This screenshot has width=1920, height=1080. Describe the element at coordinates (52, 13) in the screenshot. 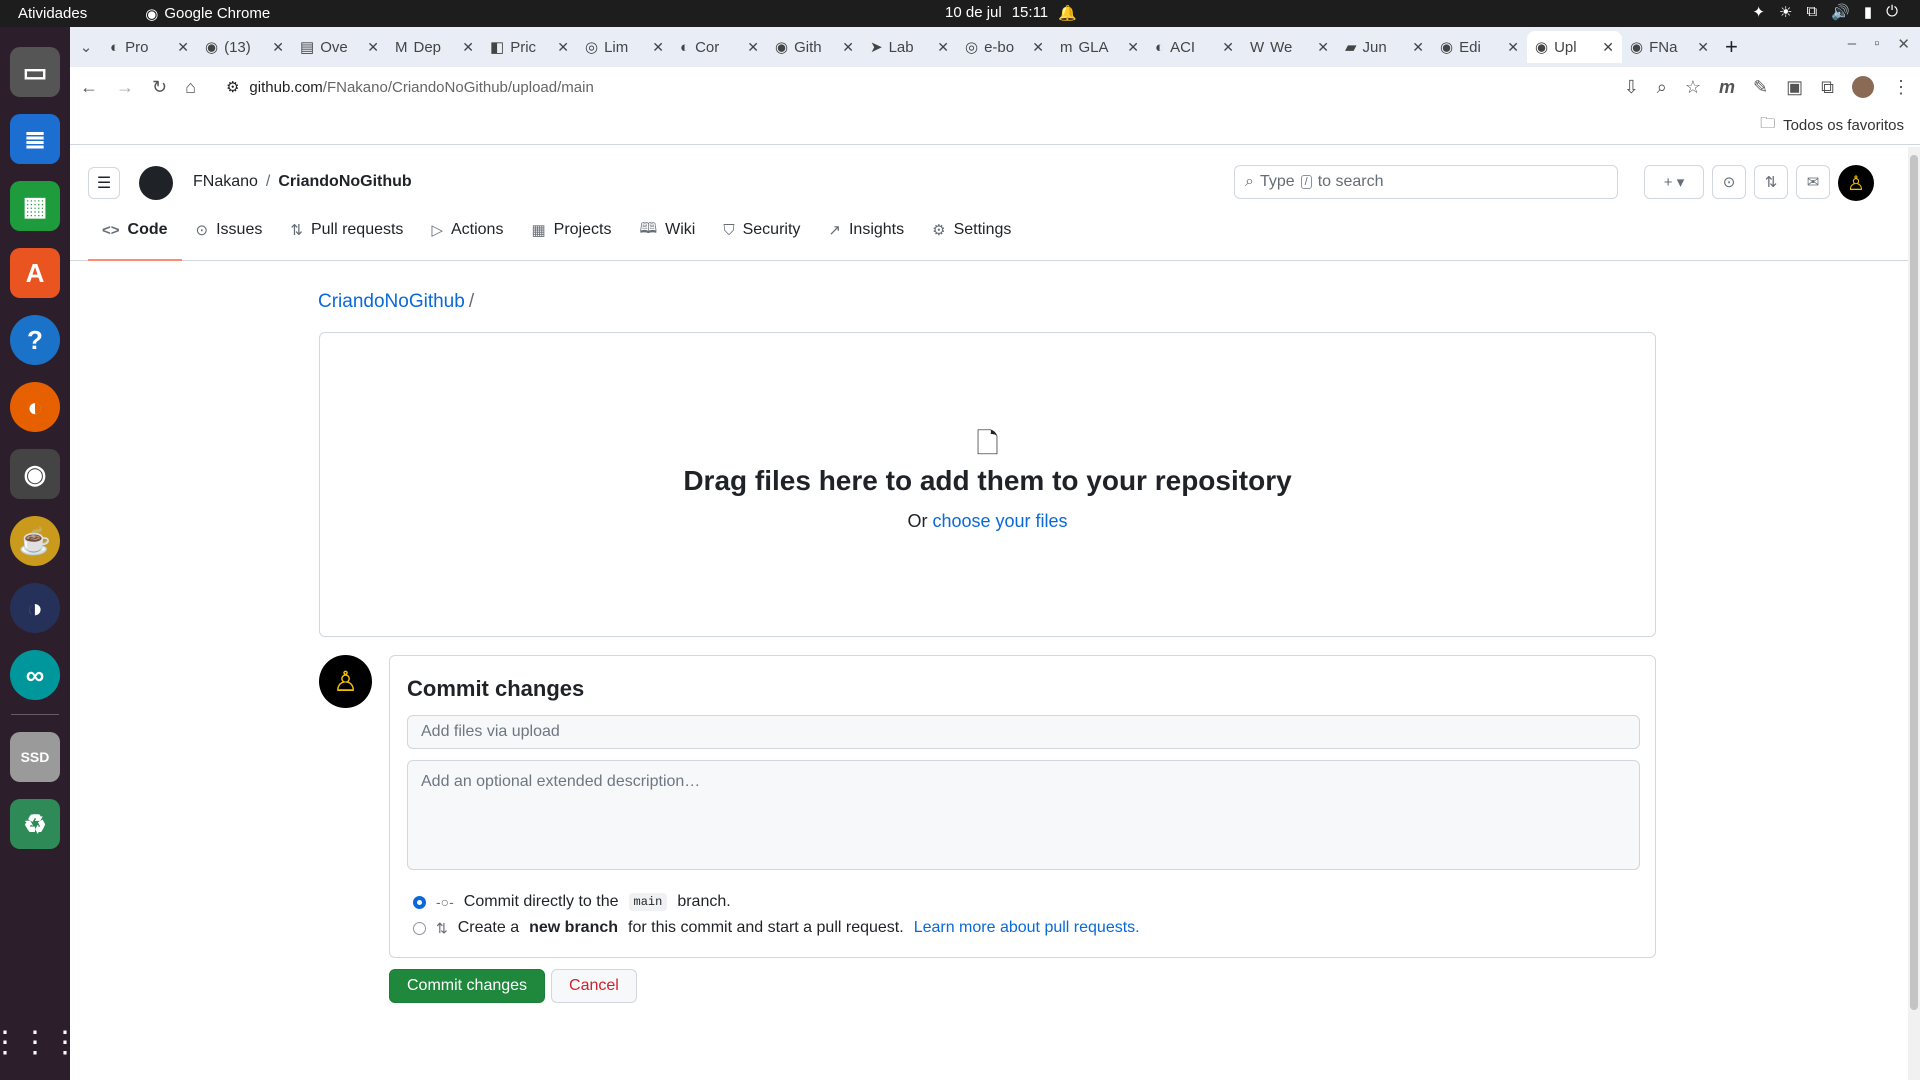

I see `activities-button: Atividades` at that location.